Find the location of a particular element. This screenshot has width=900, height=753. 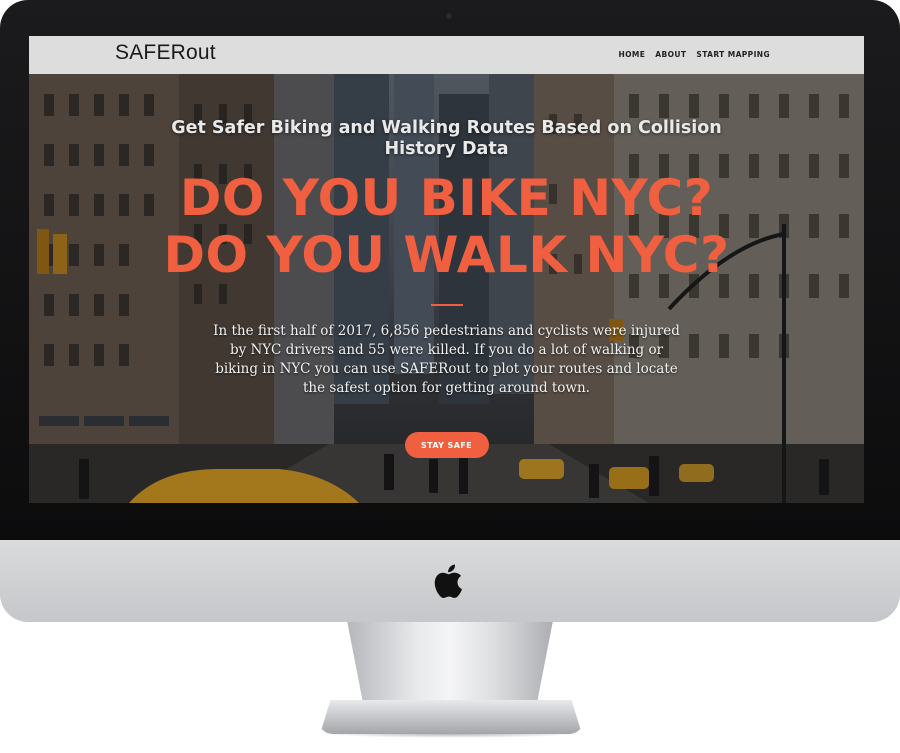

nav-links: HOME ABOUT START MAPPING is located at coordinates (694, 54).